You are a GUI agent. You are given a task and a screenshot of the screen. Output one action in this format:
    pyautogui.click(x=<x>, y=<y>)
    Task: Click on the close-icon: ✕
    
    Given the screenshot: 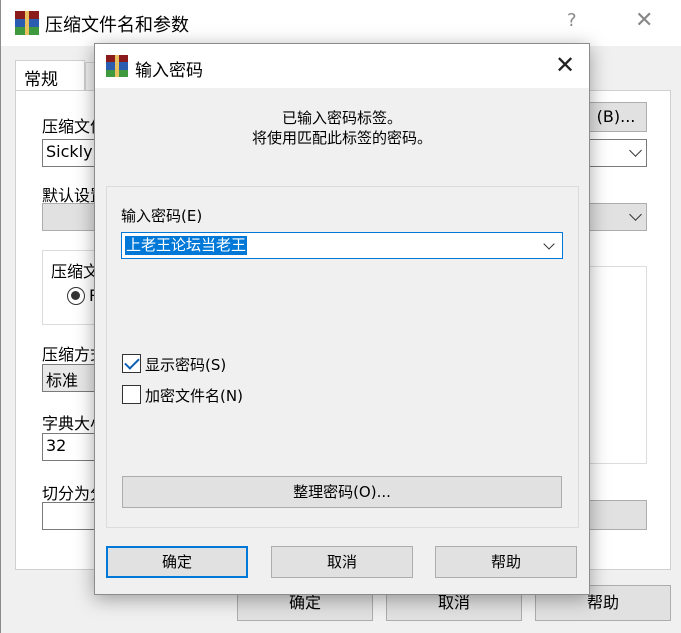 What is the action you would take?
    pyautogui.click(x=565, y=66)
    